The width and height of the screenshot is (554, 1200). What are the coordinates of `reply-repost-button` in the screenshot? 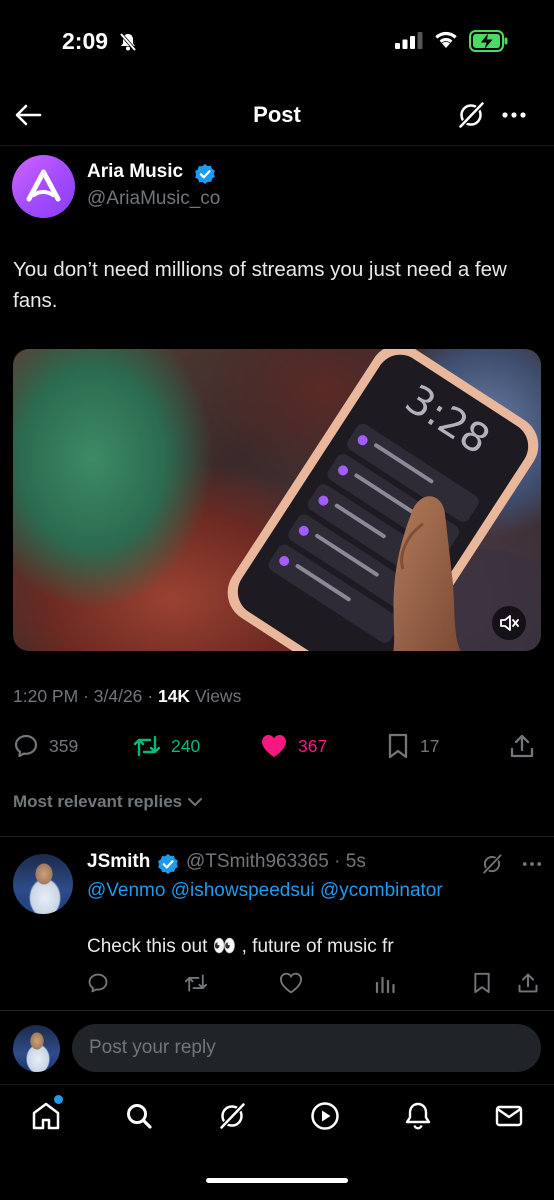 It's located at (196, 983).